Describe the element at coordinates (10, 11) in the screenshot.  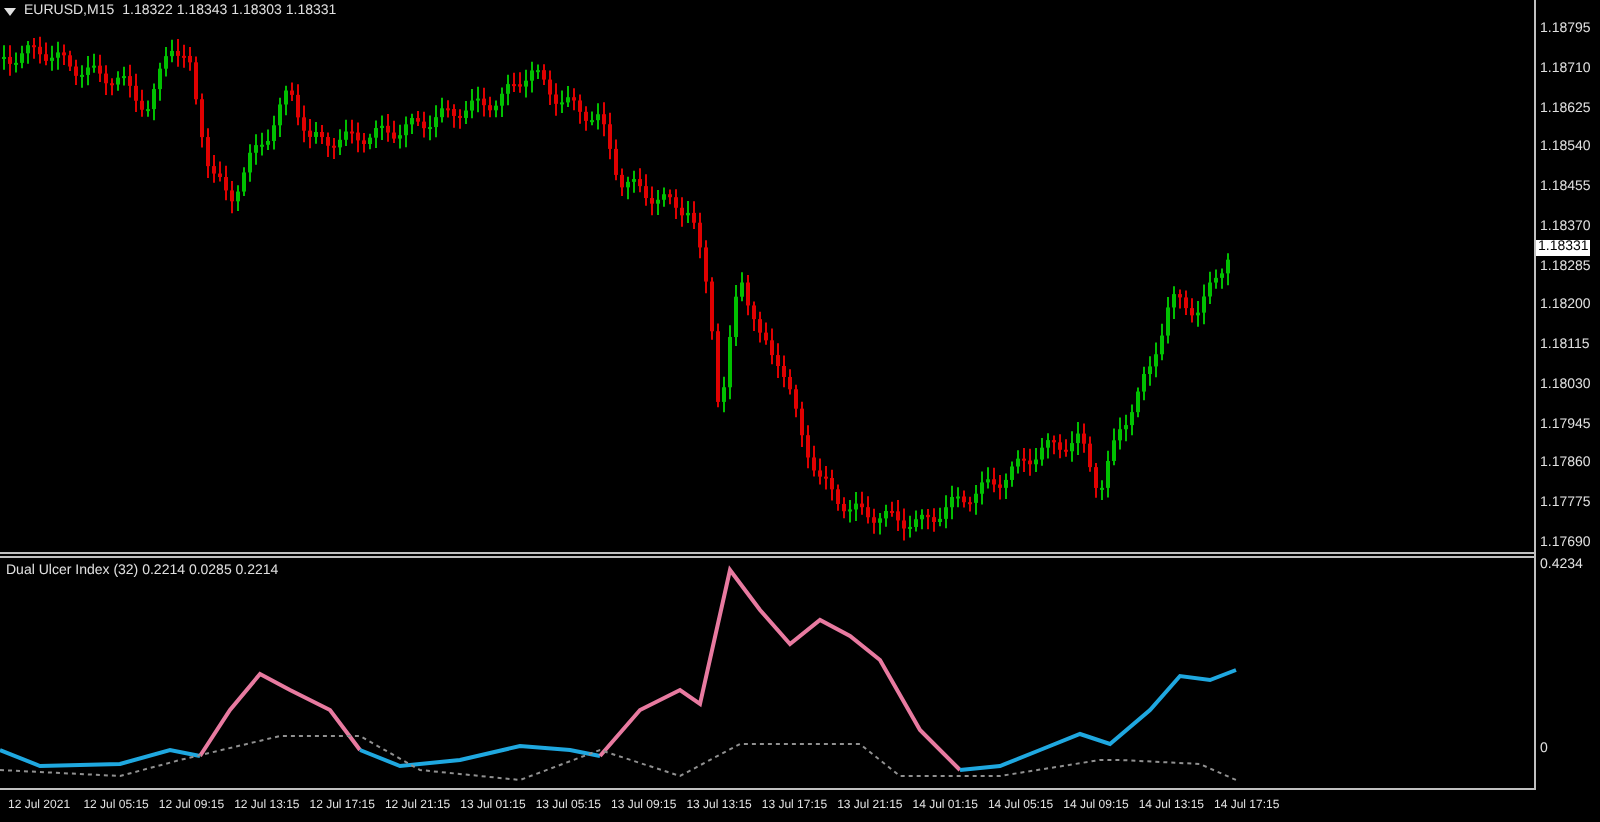
I see `dropdown-triangle-icon` at that location.